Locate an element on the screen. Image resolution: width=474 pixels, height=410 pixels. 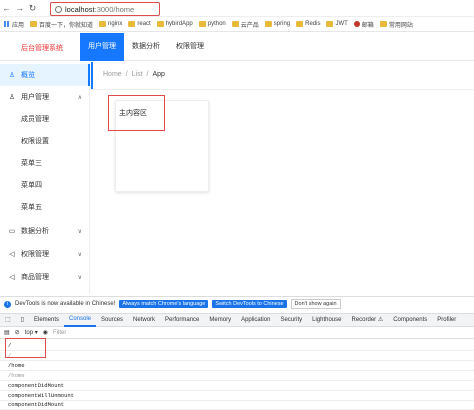
sider-item-permission-settings: 权限设置 is located at coordinates (45, 141).